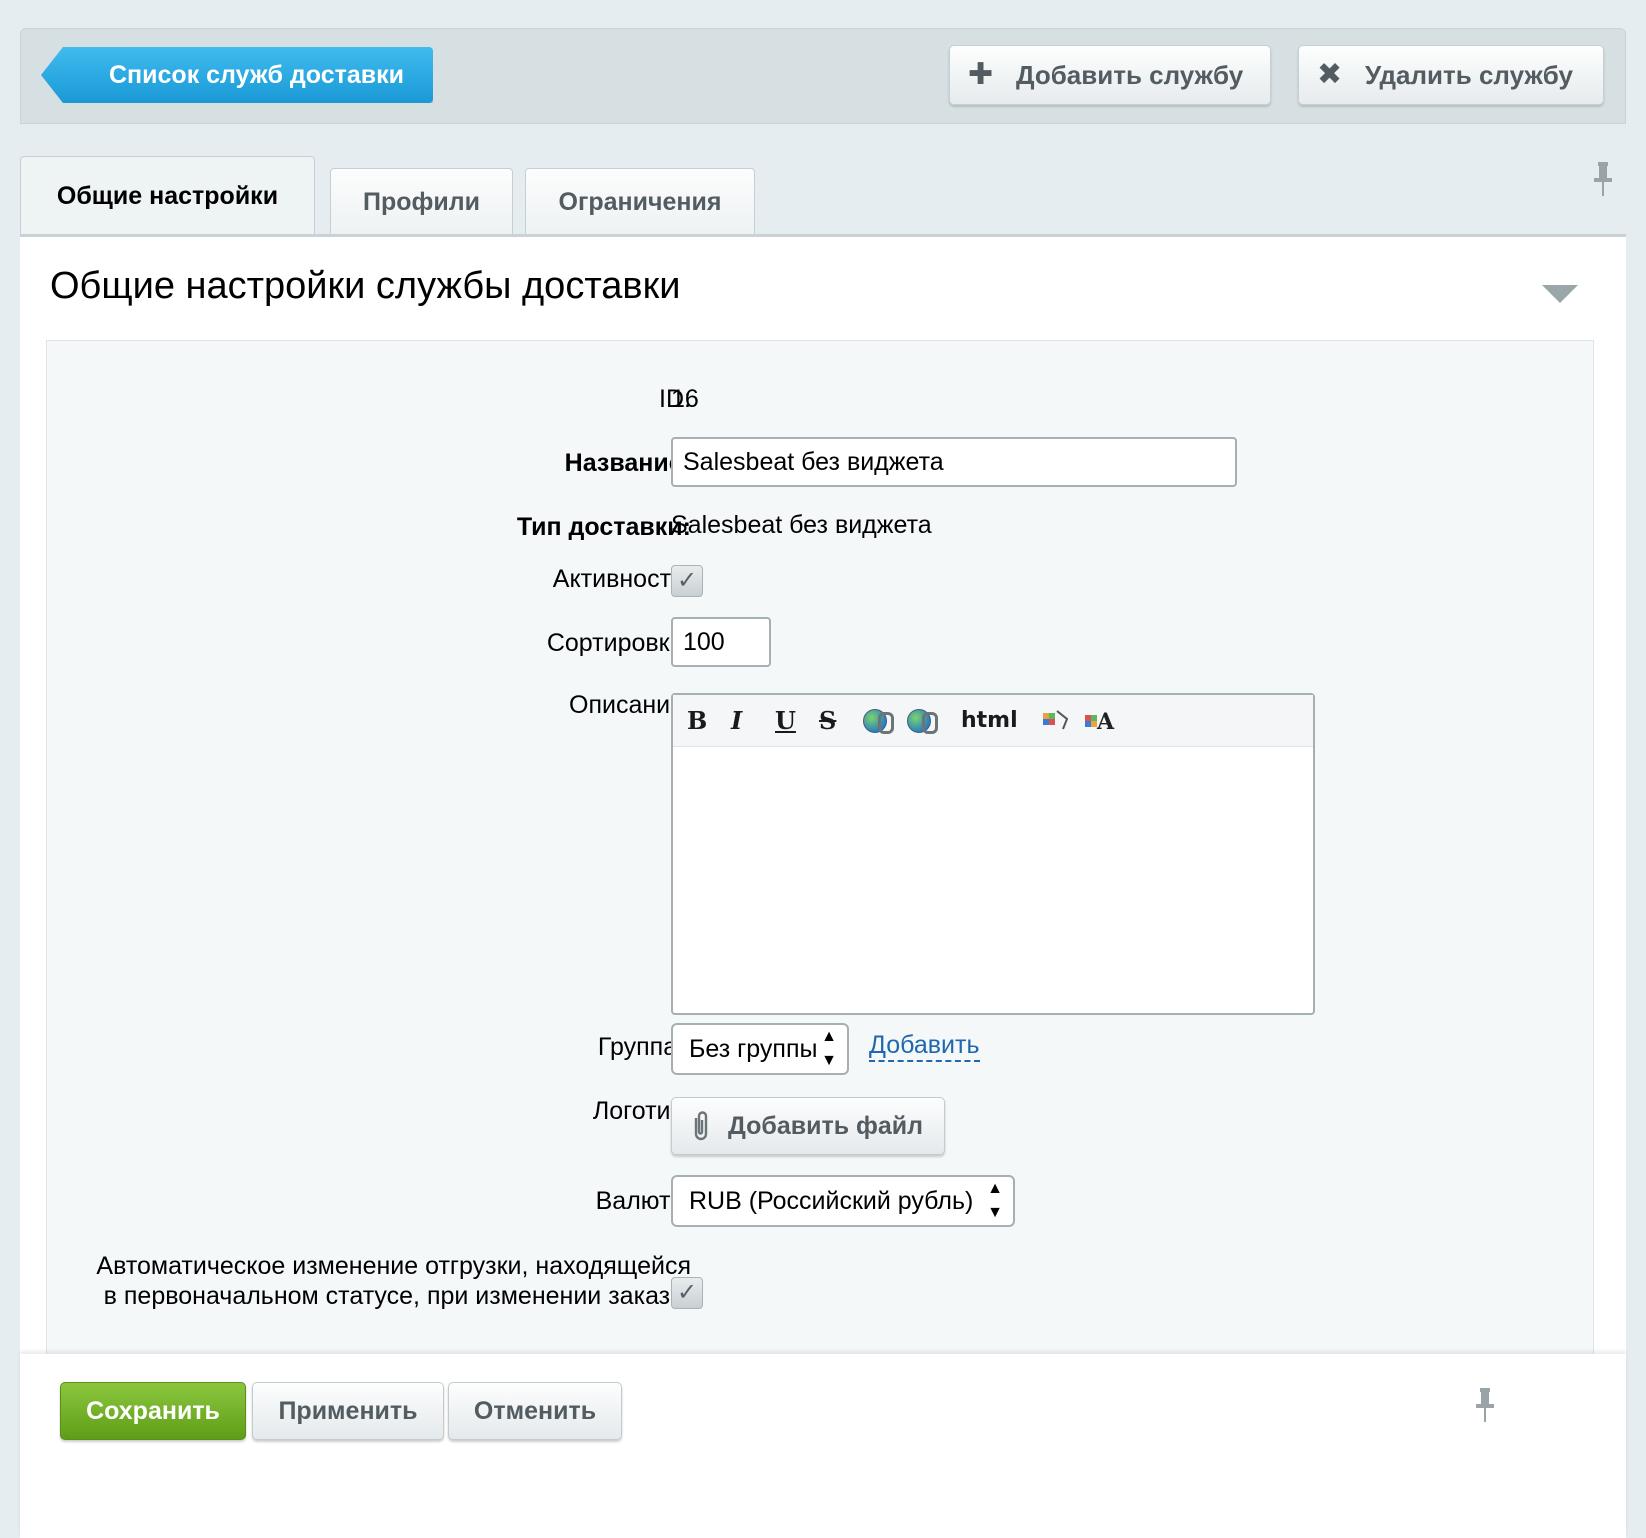 This screenshot has height=1538, width=1646. I want to click on active-checkbox: ✓, so click(687, 581).